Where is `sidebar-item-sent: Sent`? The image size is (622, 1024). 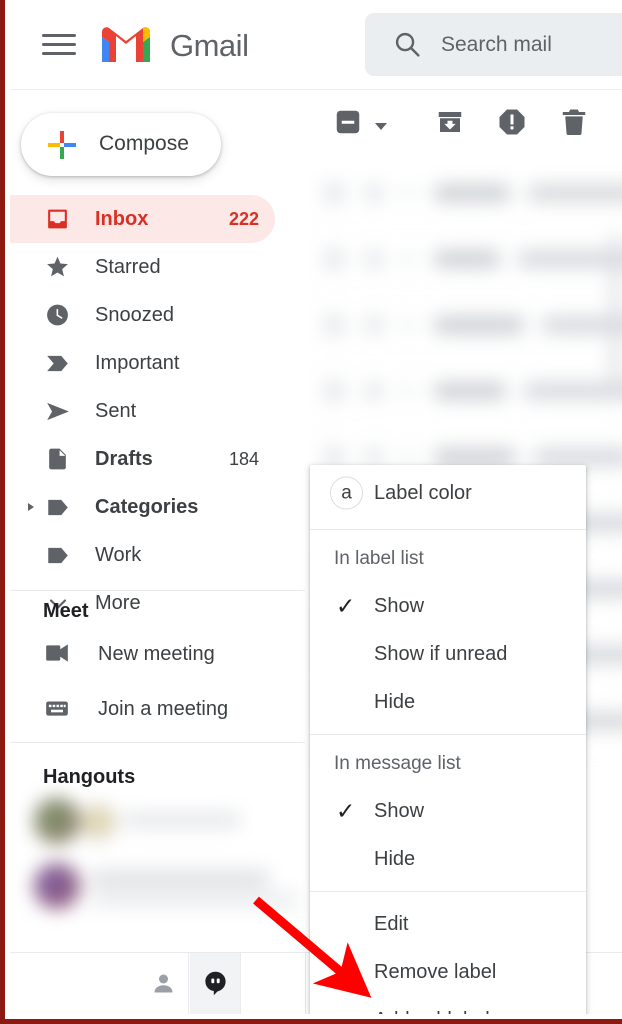 sidebar-item-sent: Sent is located at coordinates (142, 411).